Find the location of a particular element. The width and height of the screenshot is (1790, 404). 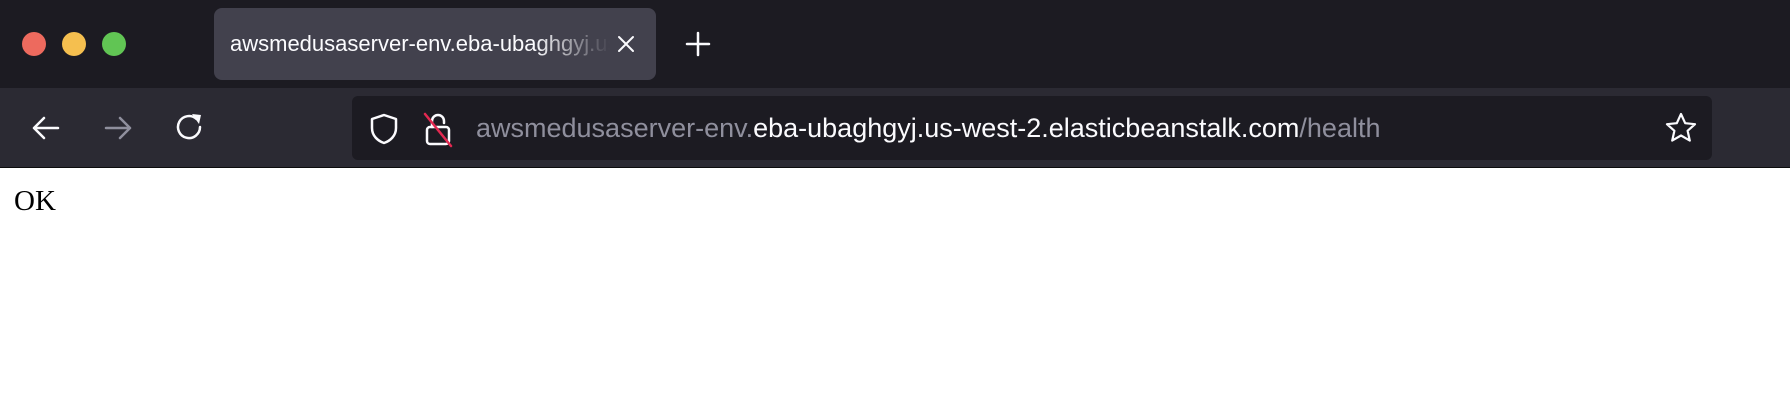

star-icon is located at coordinates (1681, 128).